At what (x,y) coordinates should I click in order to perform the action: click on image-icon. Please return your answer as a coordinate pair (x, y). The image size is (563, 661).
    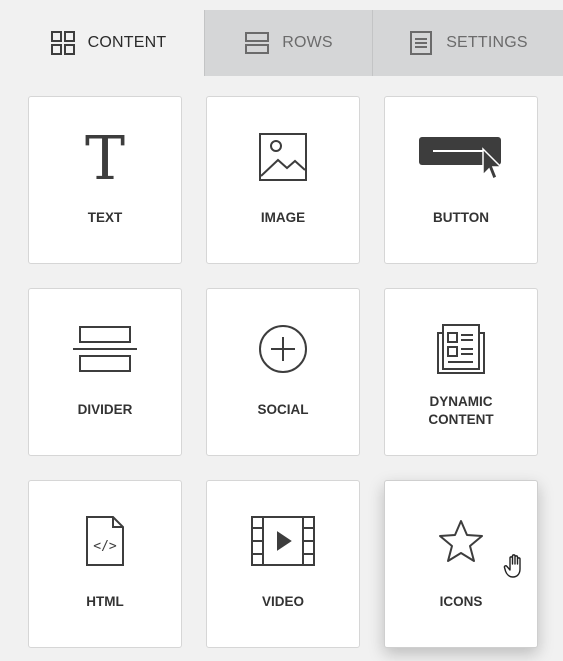
    Looking at the image, I should click on (283, 157).